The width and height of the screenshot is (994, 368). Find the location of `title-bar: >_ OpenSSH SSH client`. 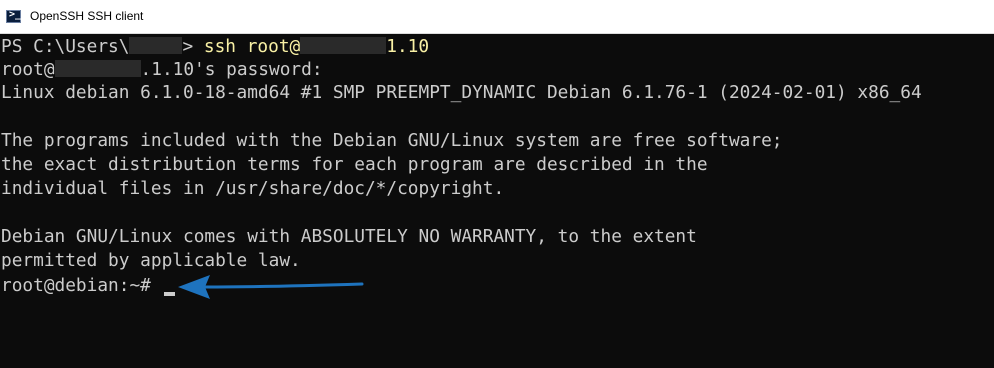

title-bar: >_ OpenSSH SSH client is located at coordinates (497, 17).